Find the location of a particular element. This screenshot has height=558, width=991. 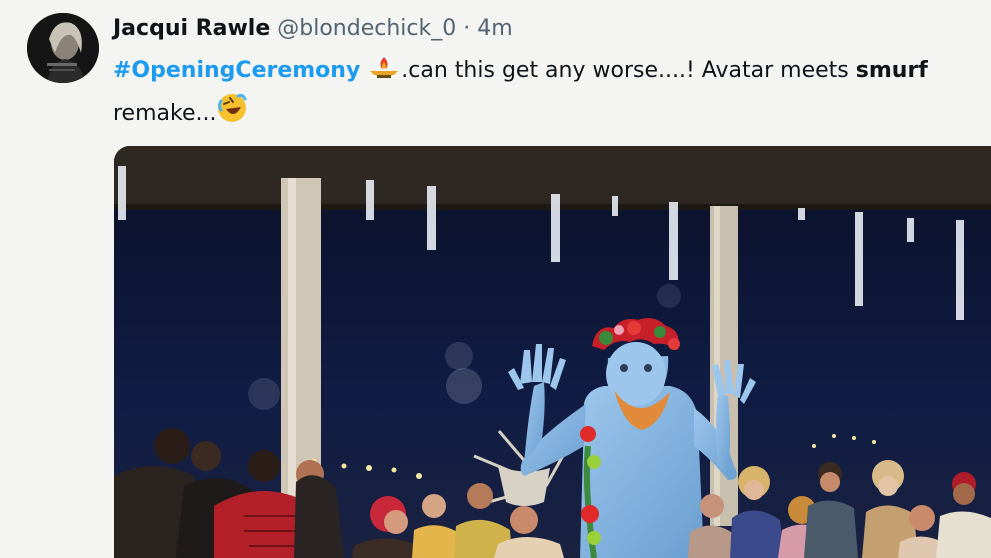

avatar is located at coordinates (63, 48).